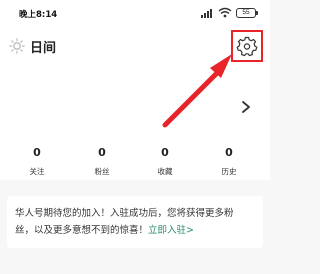 This screenshot has height=274, width=320. I want to click on status-time: 晚上8:14, so click(38, 15).